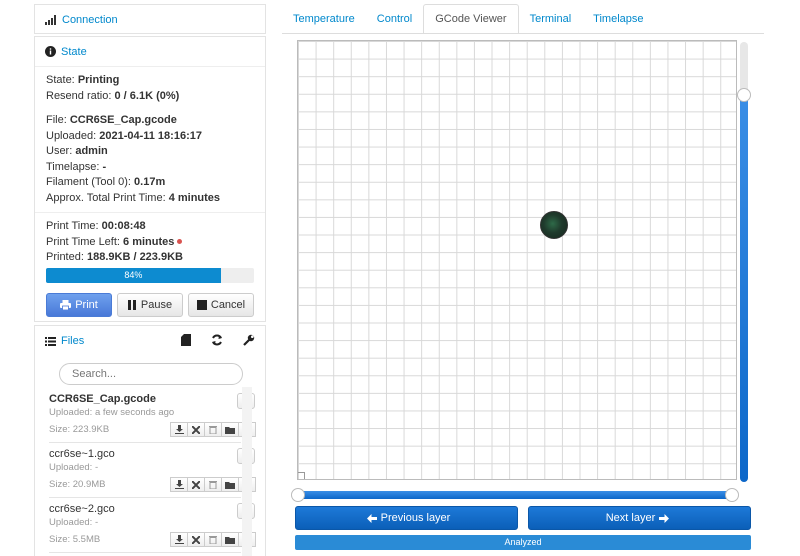  I want to click on resend-line: Resend ratio: 0 / 6.1K (0%), so click(113, 95).